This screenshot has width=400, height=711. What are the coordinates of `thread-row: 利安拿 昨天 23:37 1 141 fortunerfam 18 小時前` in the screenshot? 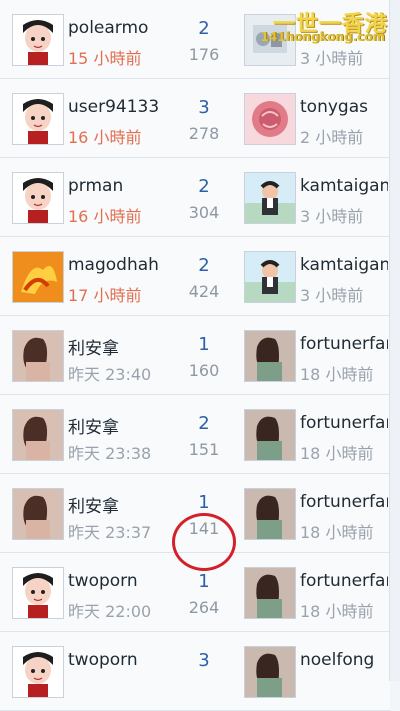 It's located at (195, 513).